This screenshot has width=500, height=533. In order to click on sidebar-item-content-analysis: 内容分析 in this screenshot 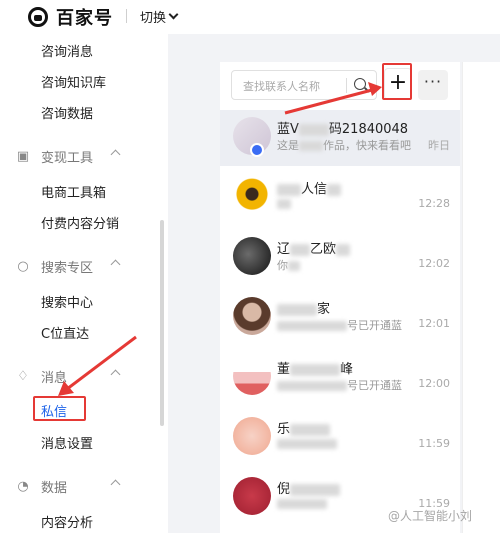, I will do `click(67, 521)`.